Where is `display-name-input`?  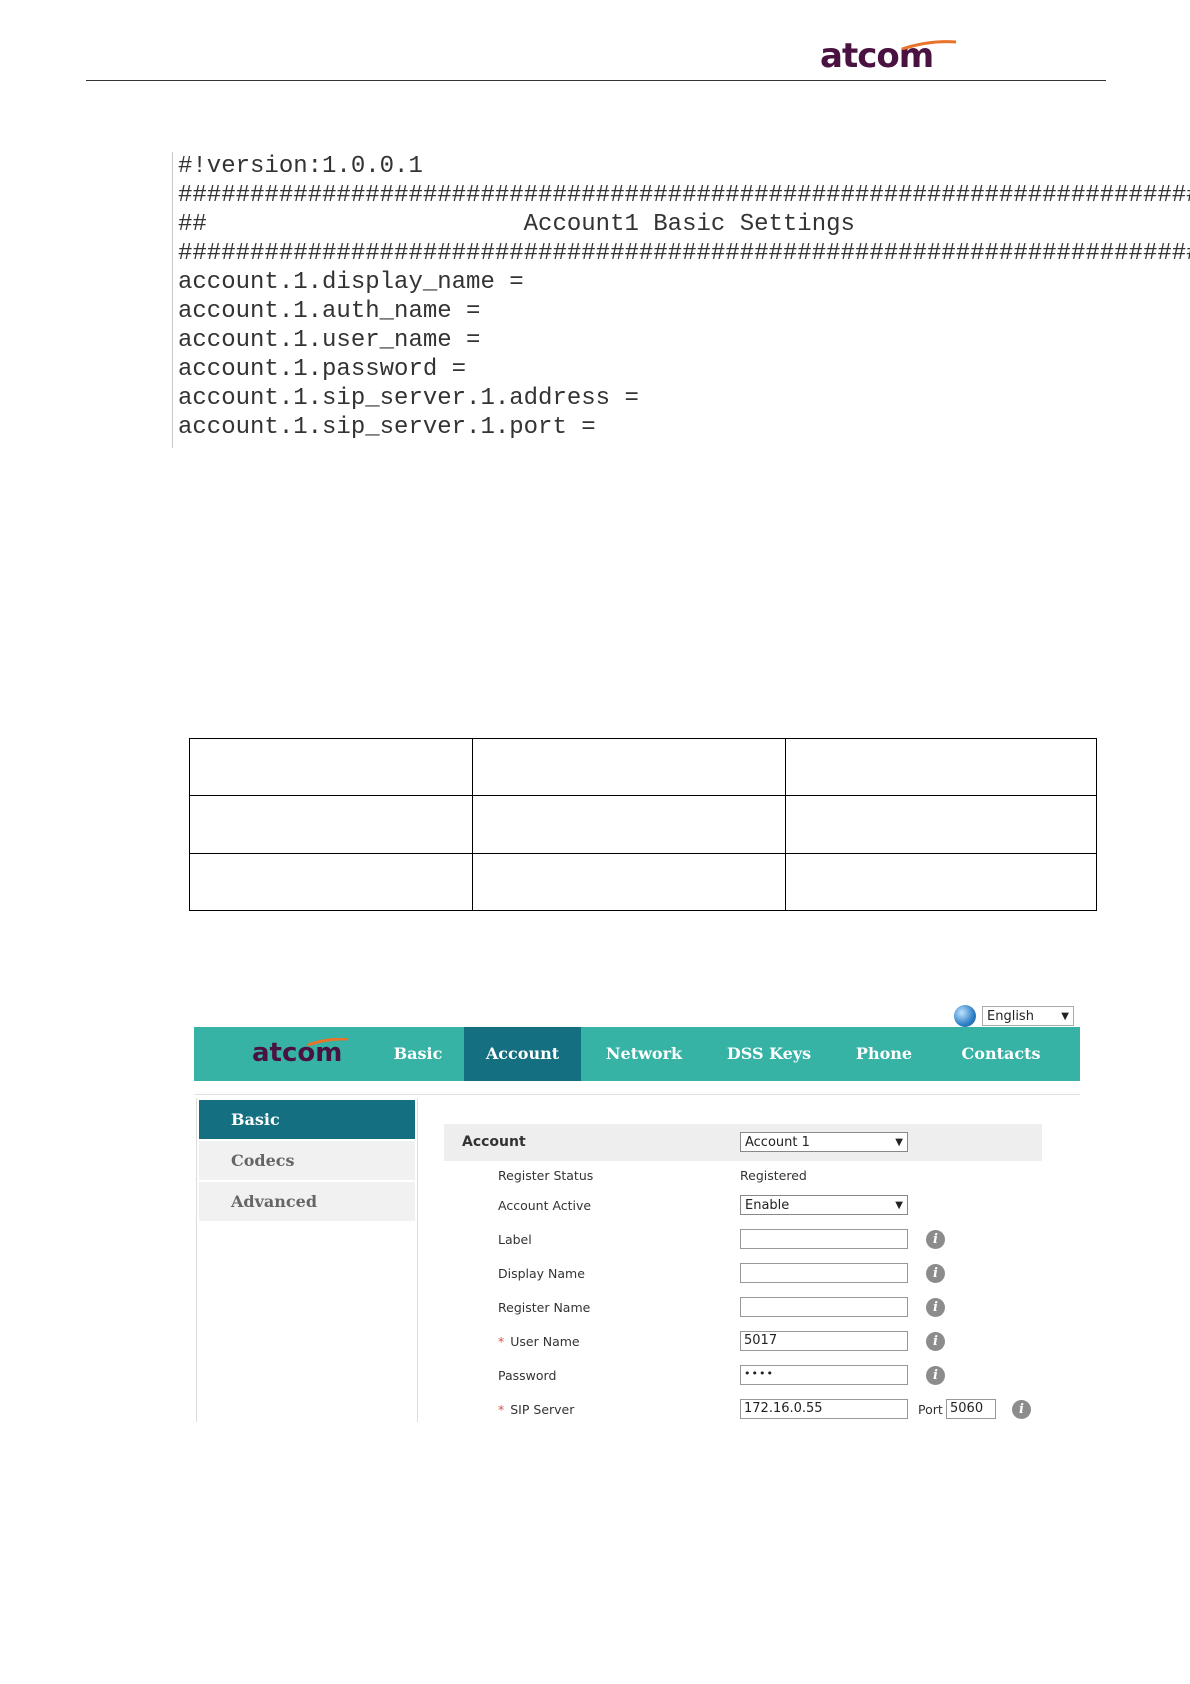
display-name-input is located at coordinates (824, 1273).